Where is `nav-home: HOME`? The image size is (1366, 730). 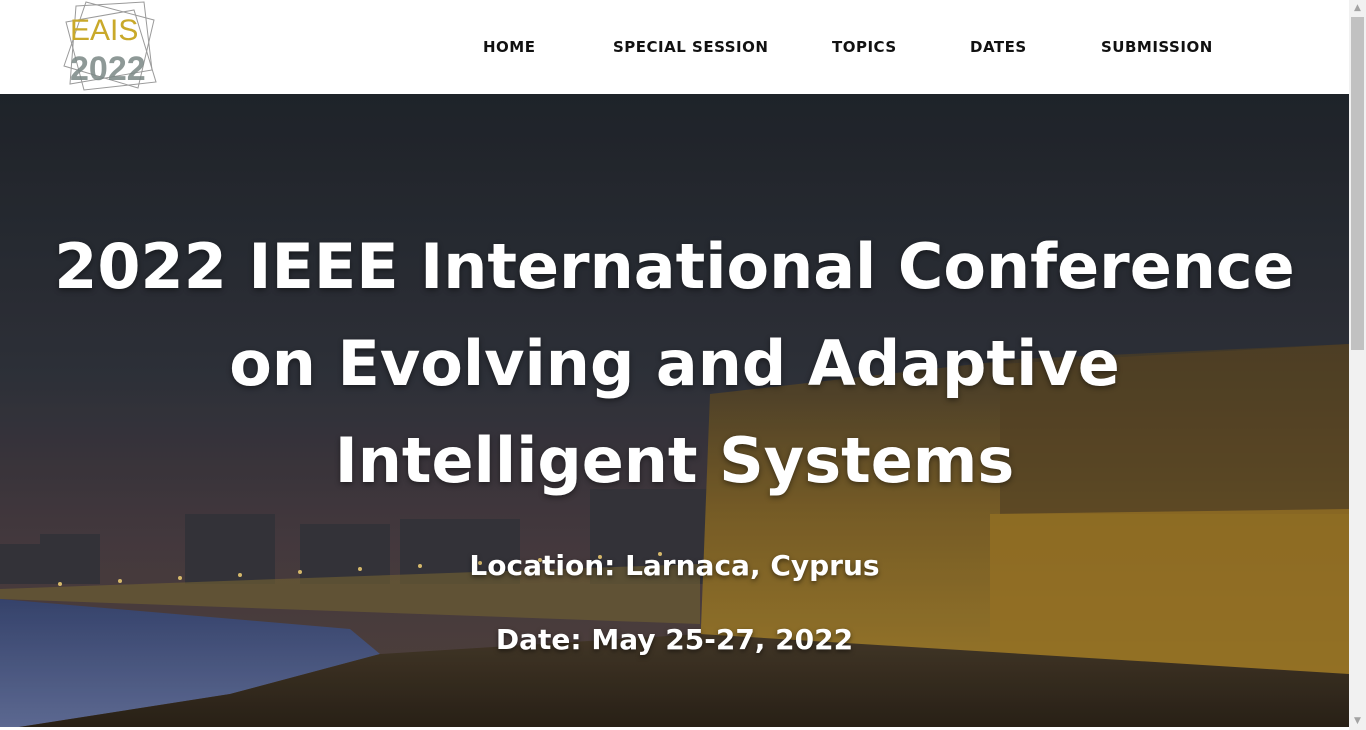
nav-home: HOME is located at coordinates (509, 47).